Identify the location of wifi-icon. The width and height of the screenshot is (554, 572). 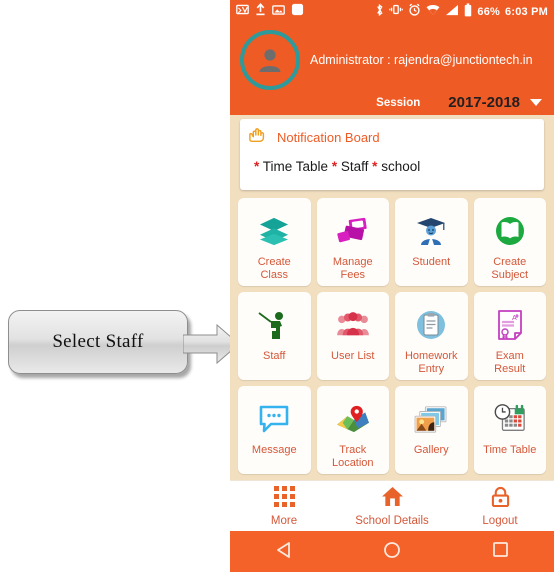
(433, 12).